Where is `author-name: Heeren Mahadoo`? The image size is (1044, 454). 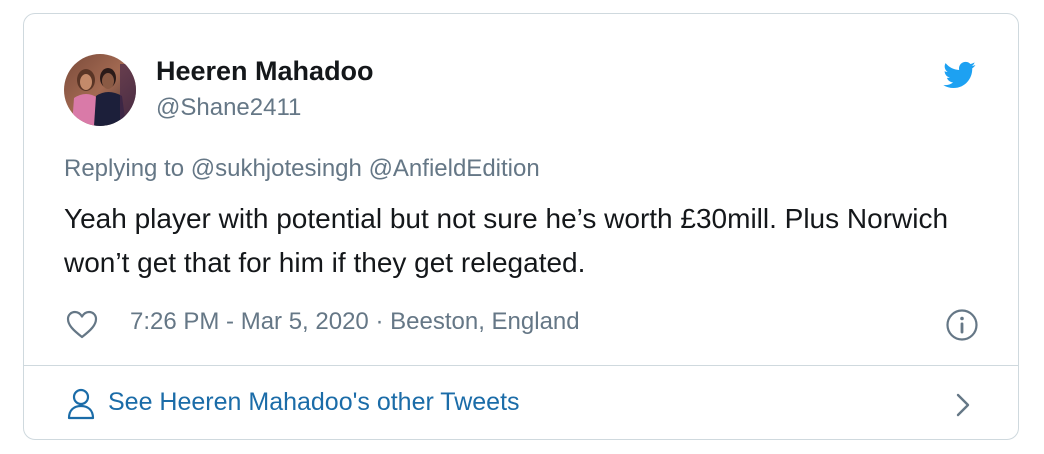
author-name: Heeren Mahadoo is located at coordinates (265, 71).